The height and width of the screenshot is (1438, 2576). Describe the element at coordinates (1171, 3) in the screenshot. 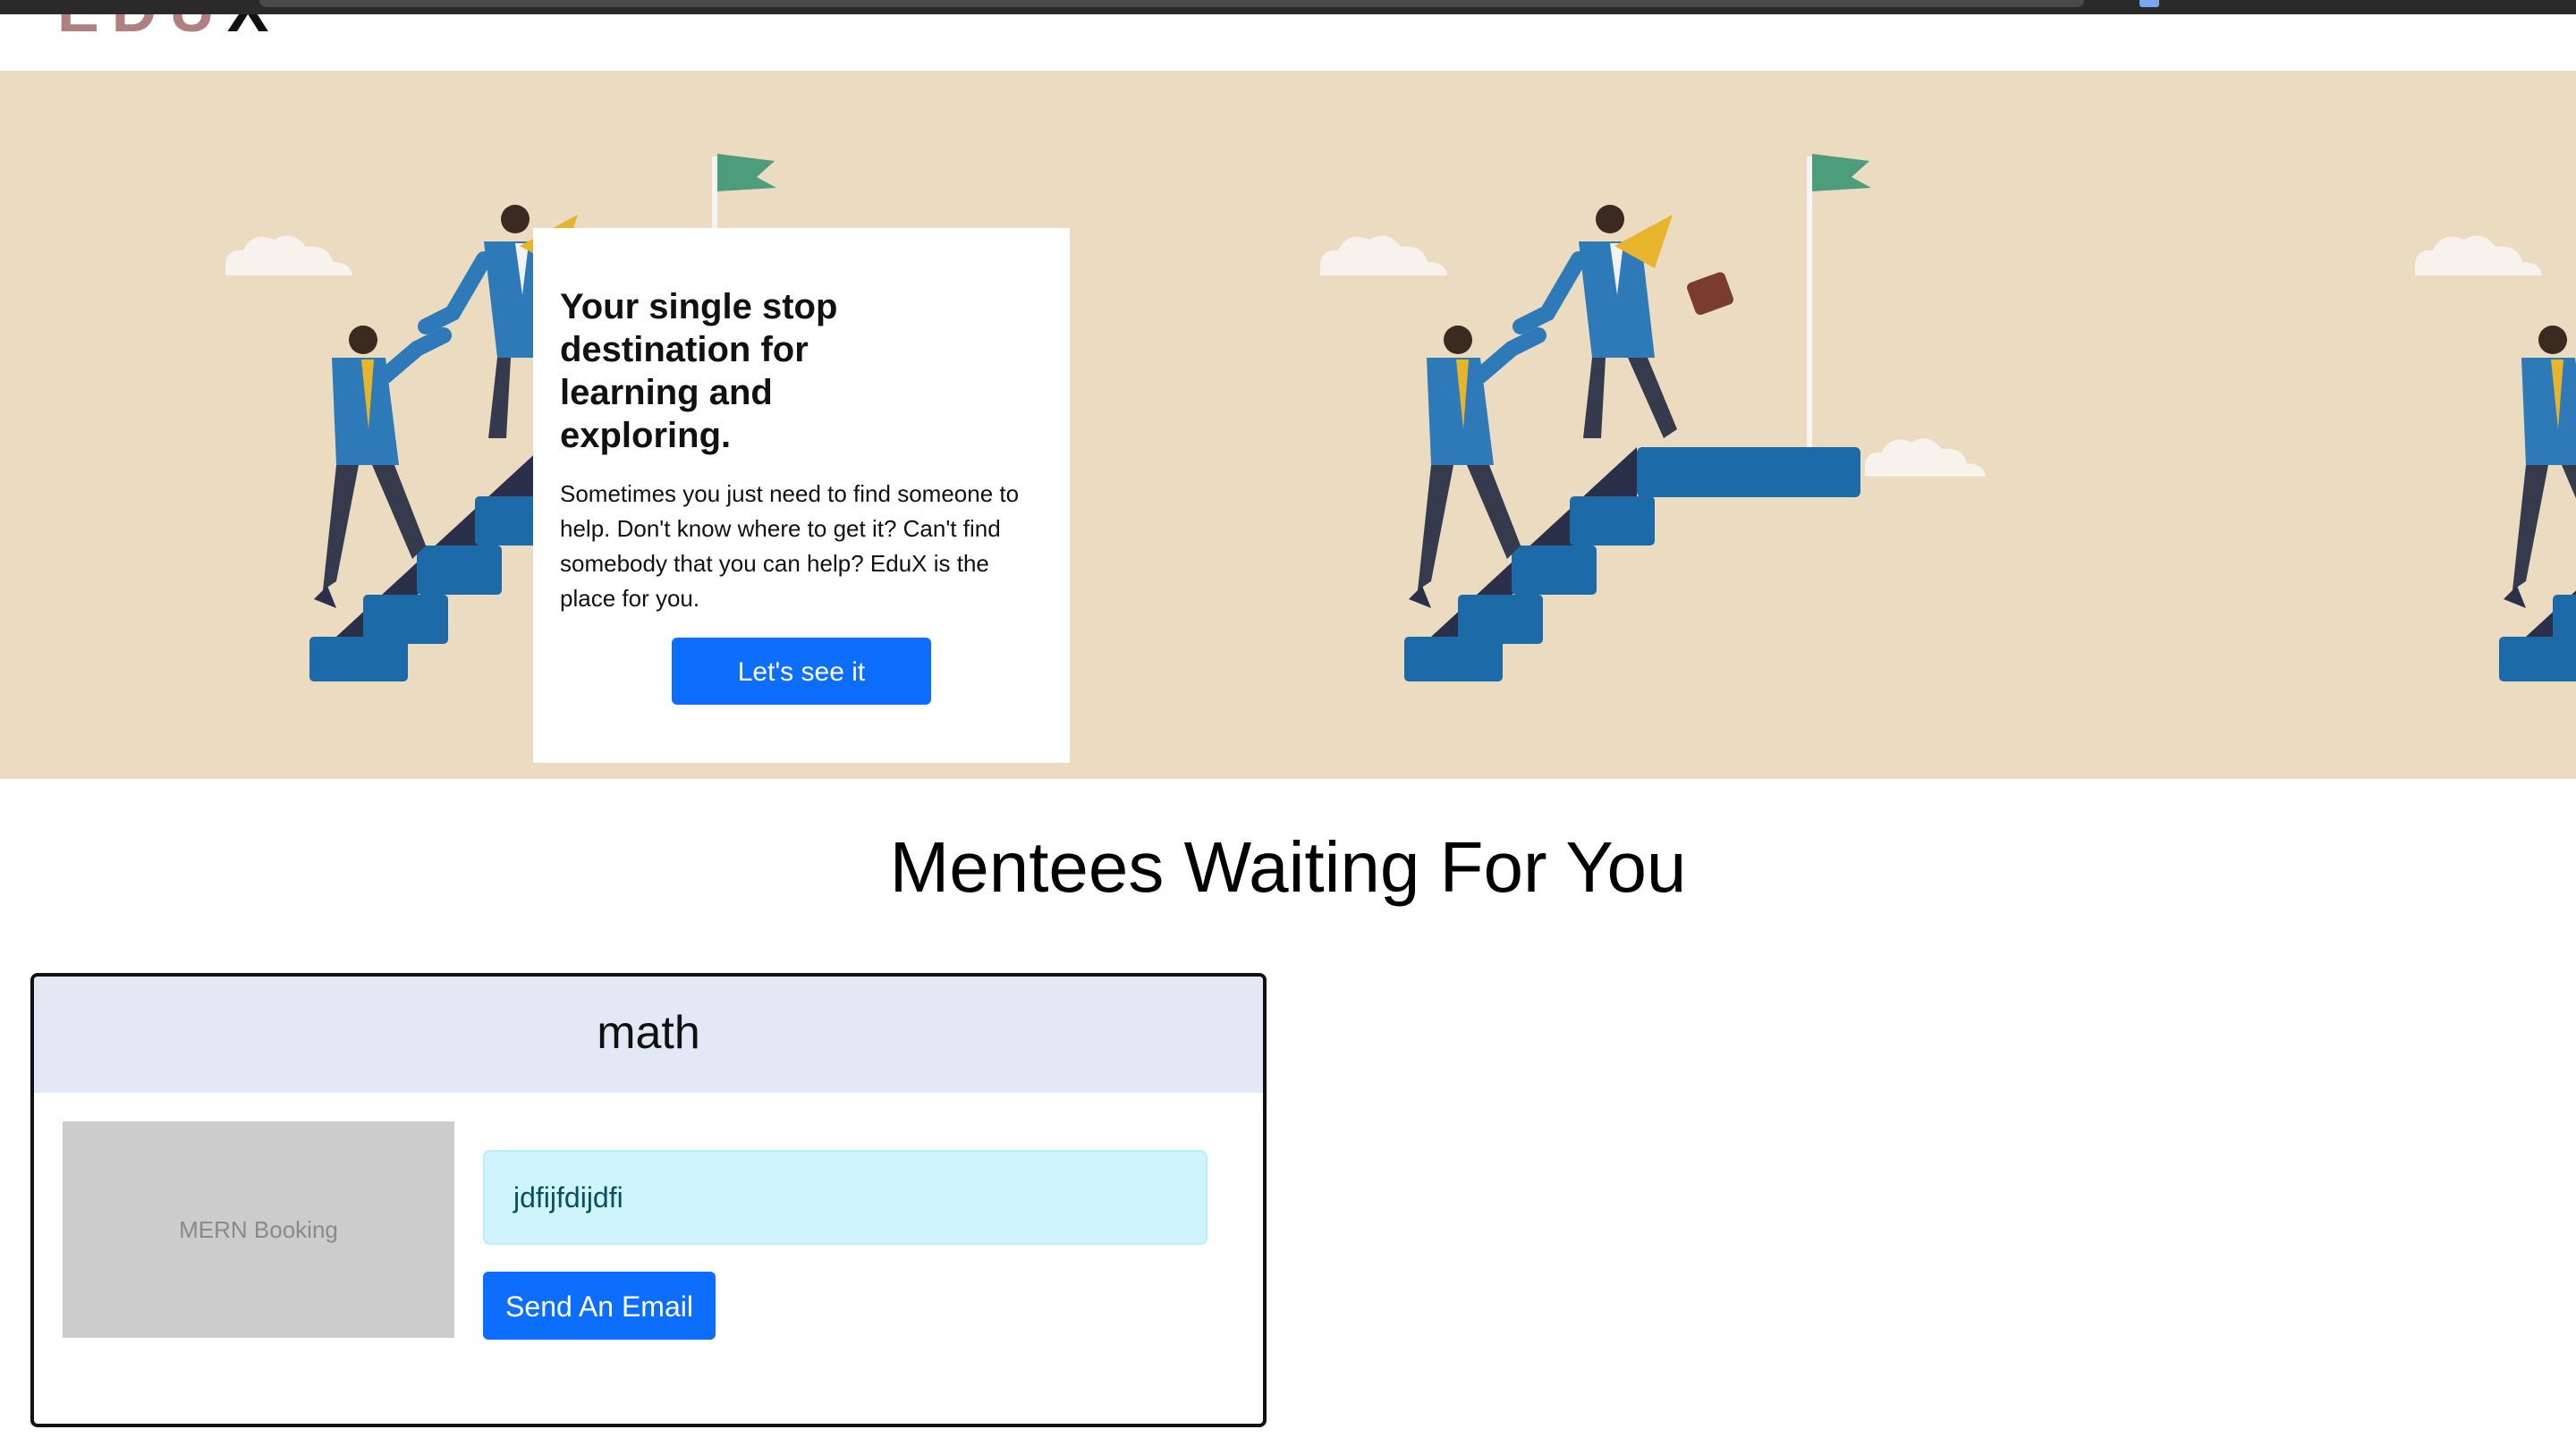

I see `address-bar` at that location.